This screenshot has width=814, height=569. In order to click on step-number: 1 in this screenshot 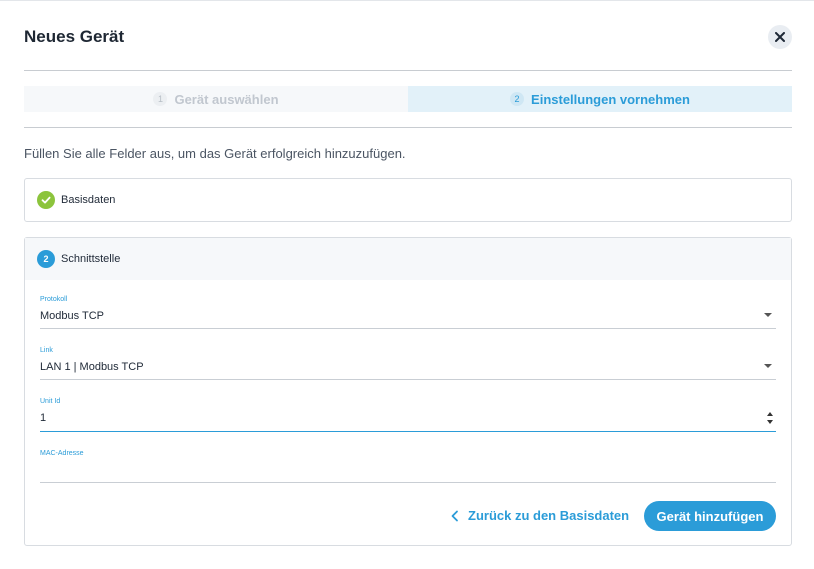, I will do `click(160, 99)`.